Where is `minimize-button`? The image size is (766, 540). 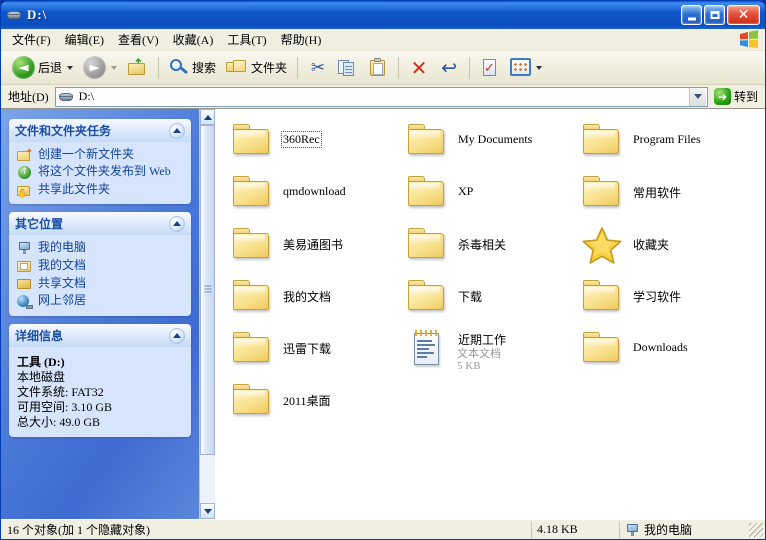 minimize-button is located at coordinates (691, 15).